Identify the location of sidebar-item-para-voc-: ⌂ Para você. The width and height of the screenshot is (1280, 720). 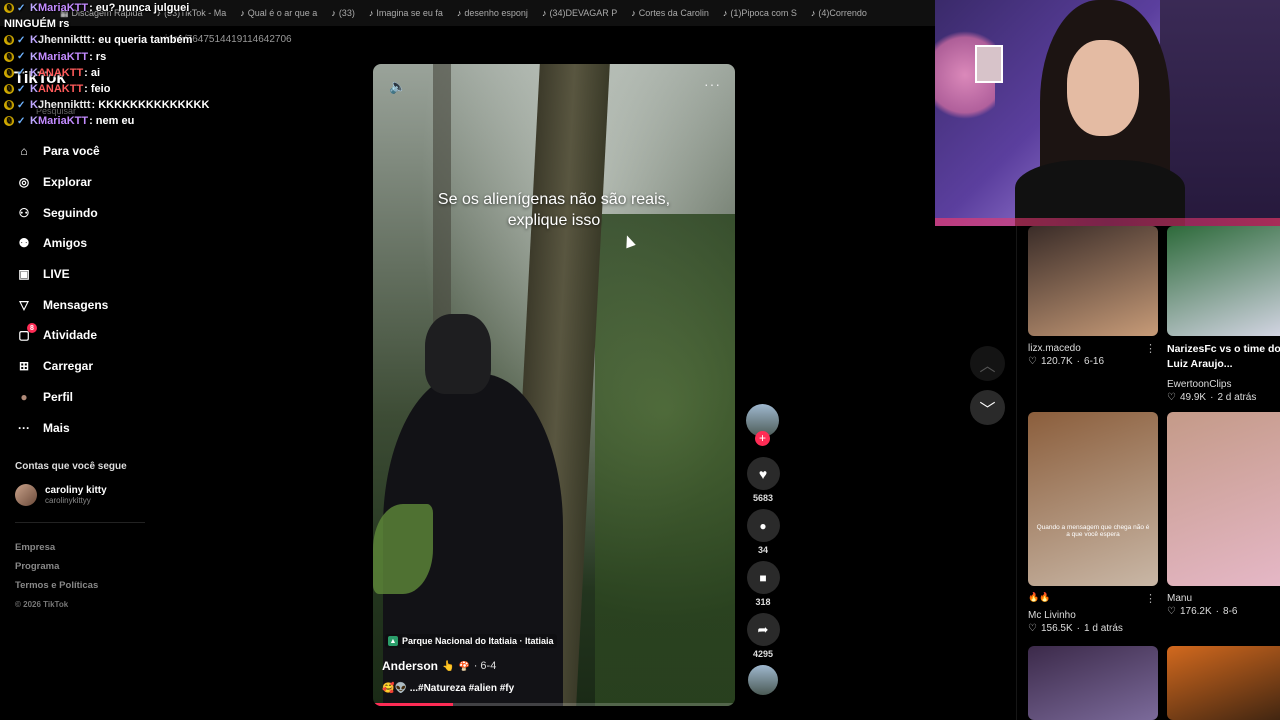
(80, 151).